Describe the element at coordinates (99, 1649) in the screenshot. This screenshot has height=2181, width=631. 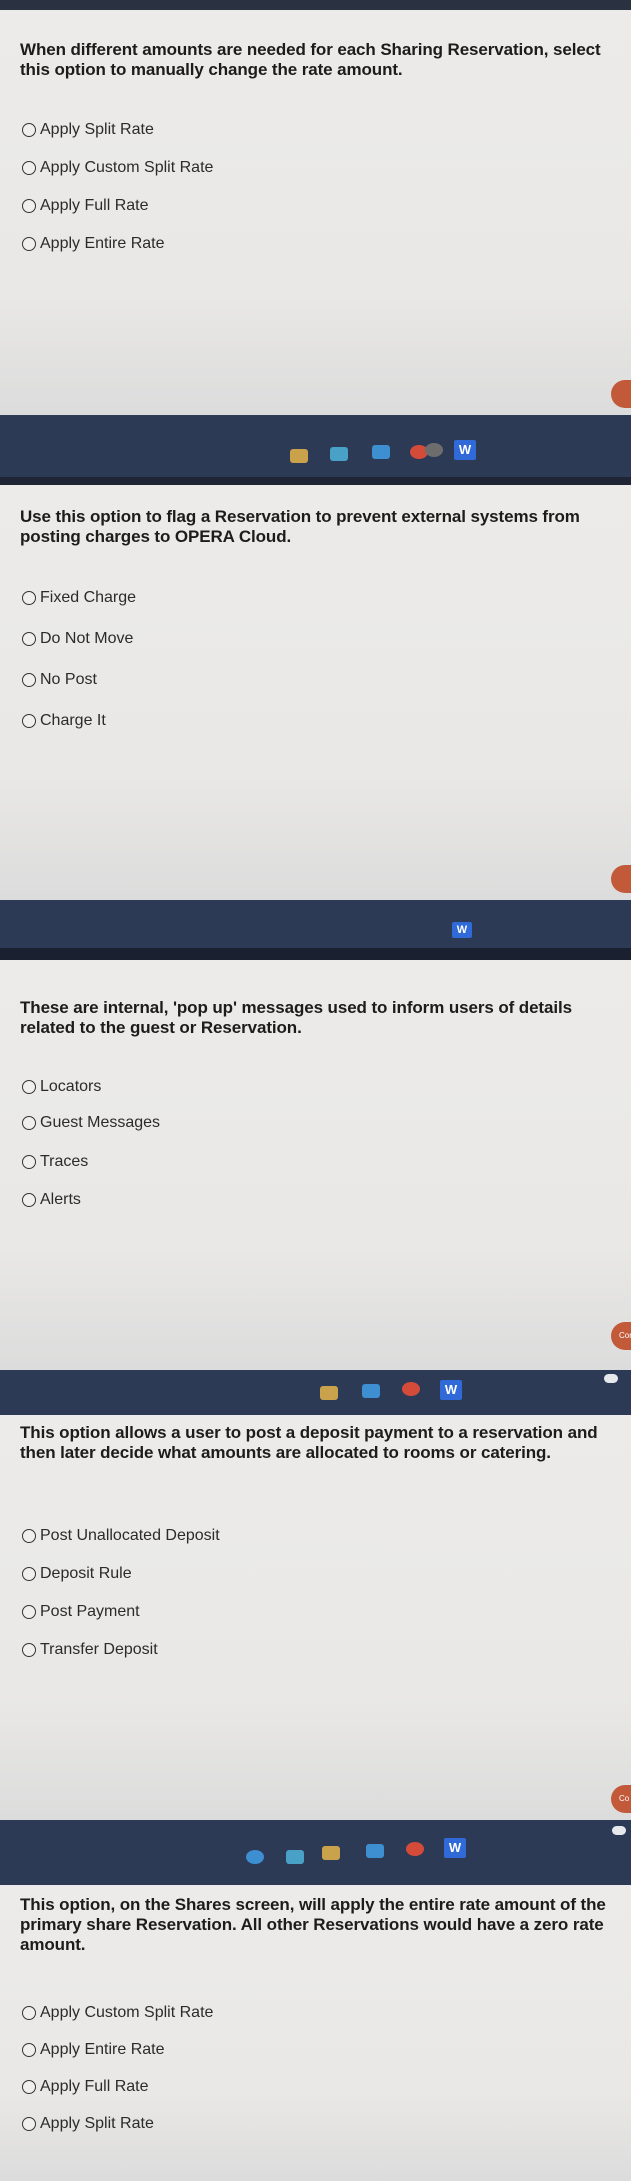
I see `option-label: Transfer Deposit` at that location.